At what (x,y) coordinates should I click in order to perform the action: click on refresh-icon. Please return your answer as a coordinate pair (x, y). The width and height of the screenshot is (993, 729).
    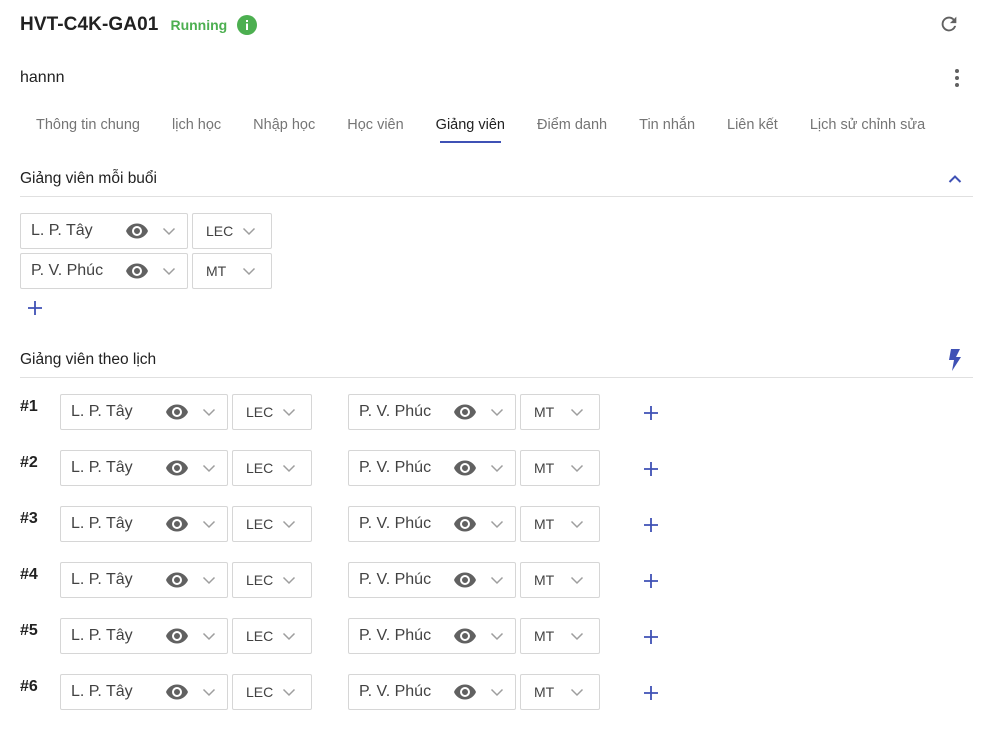
    Looking at the image, I should click on (949, 24).